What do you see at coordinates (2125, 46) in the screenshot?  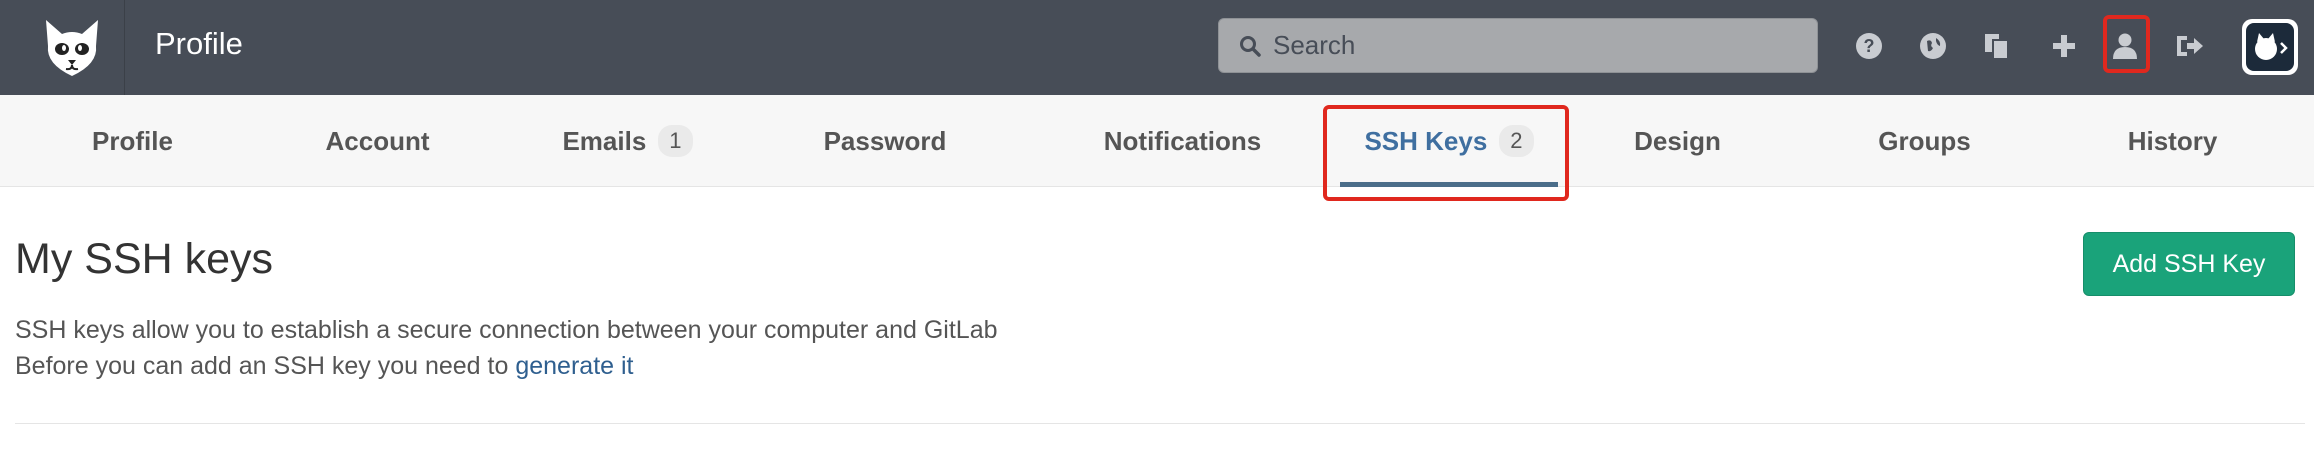 I see `user-icon` at bounding box center [2125, 46].